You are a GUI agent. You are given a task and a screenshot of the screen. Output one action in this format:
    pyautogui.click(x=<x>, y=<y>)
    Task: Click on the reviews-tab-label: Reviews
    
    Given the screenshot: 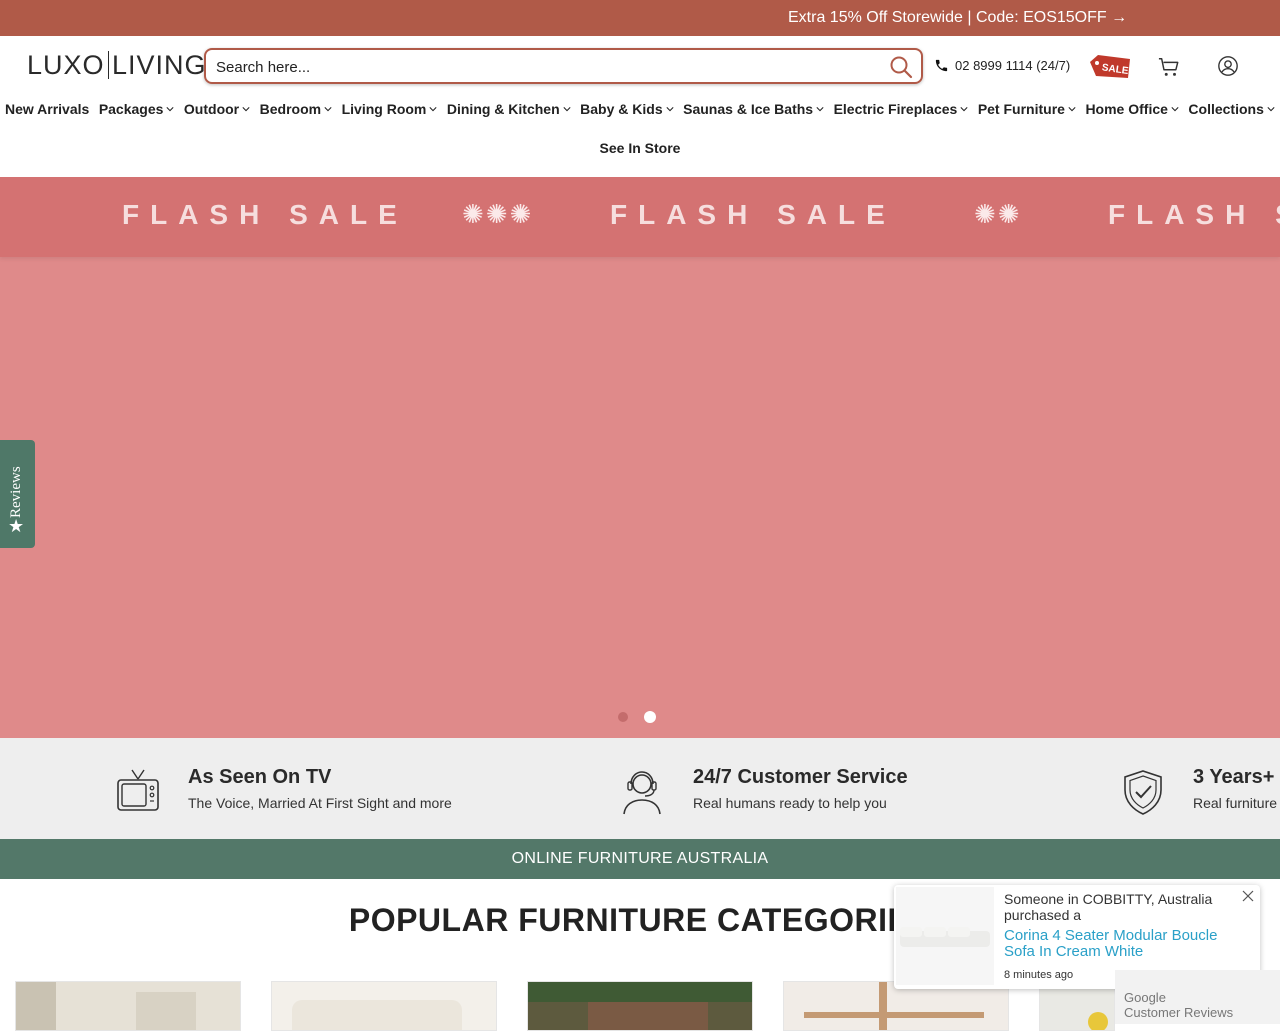 What is the action you would take?
    pyautogui.click(x=16, y=492)
    